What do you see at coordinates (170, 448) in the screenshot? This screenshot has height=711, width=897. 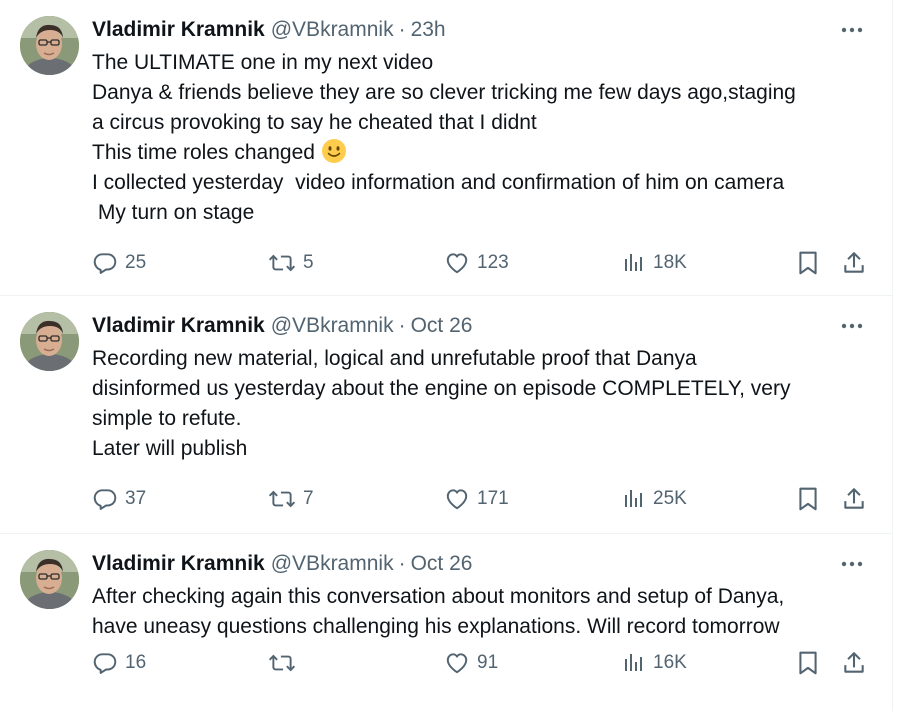 I see `tweet-text-line: Later will publish` at bounding box center [170, 448].